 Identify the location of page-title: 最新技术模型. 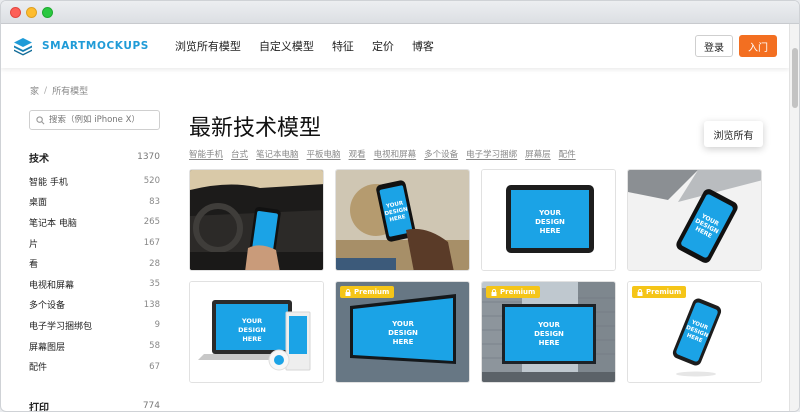
(255, 128).